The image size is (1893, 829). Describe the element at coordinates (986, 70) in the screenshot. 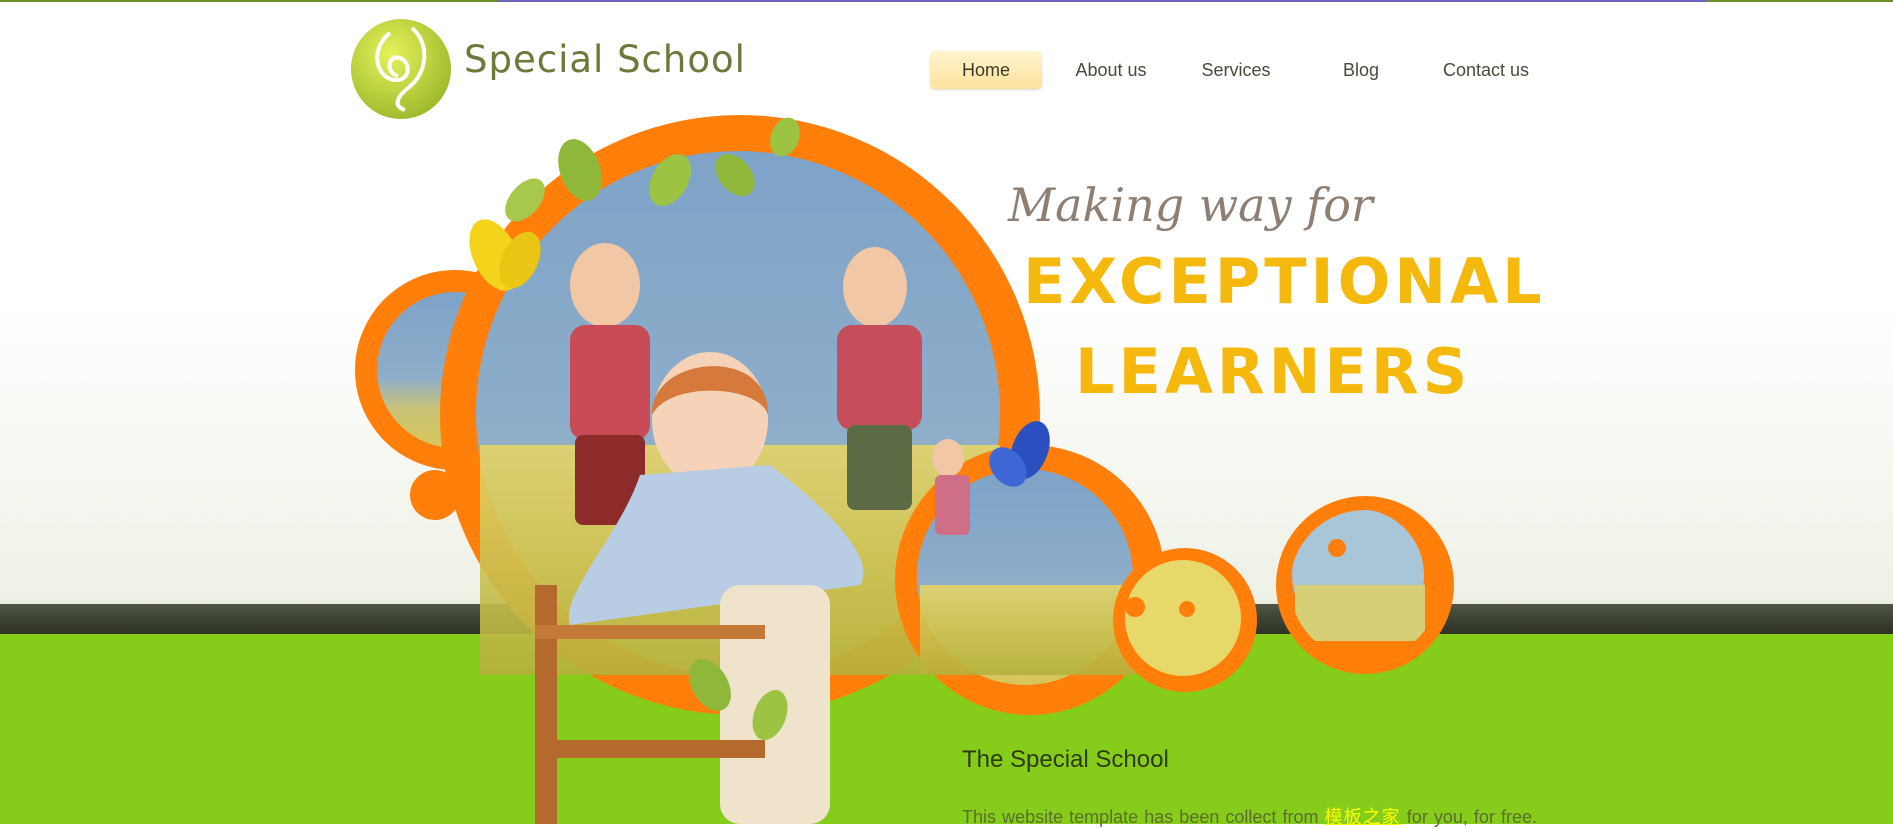

I see `nav-home: Home` at that location.